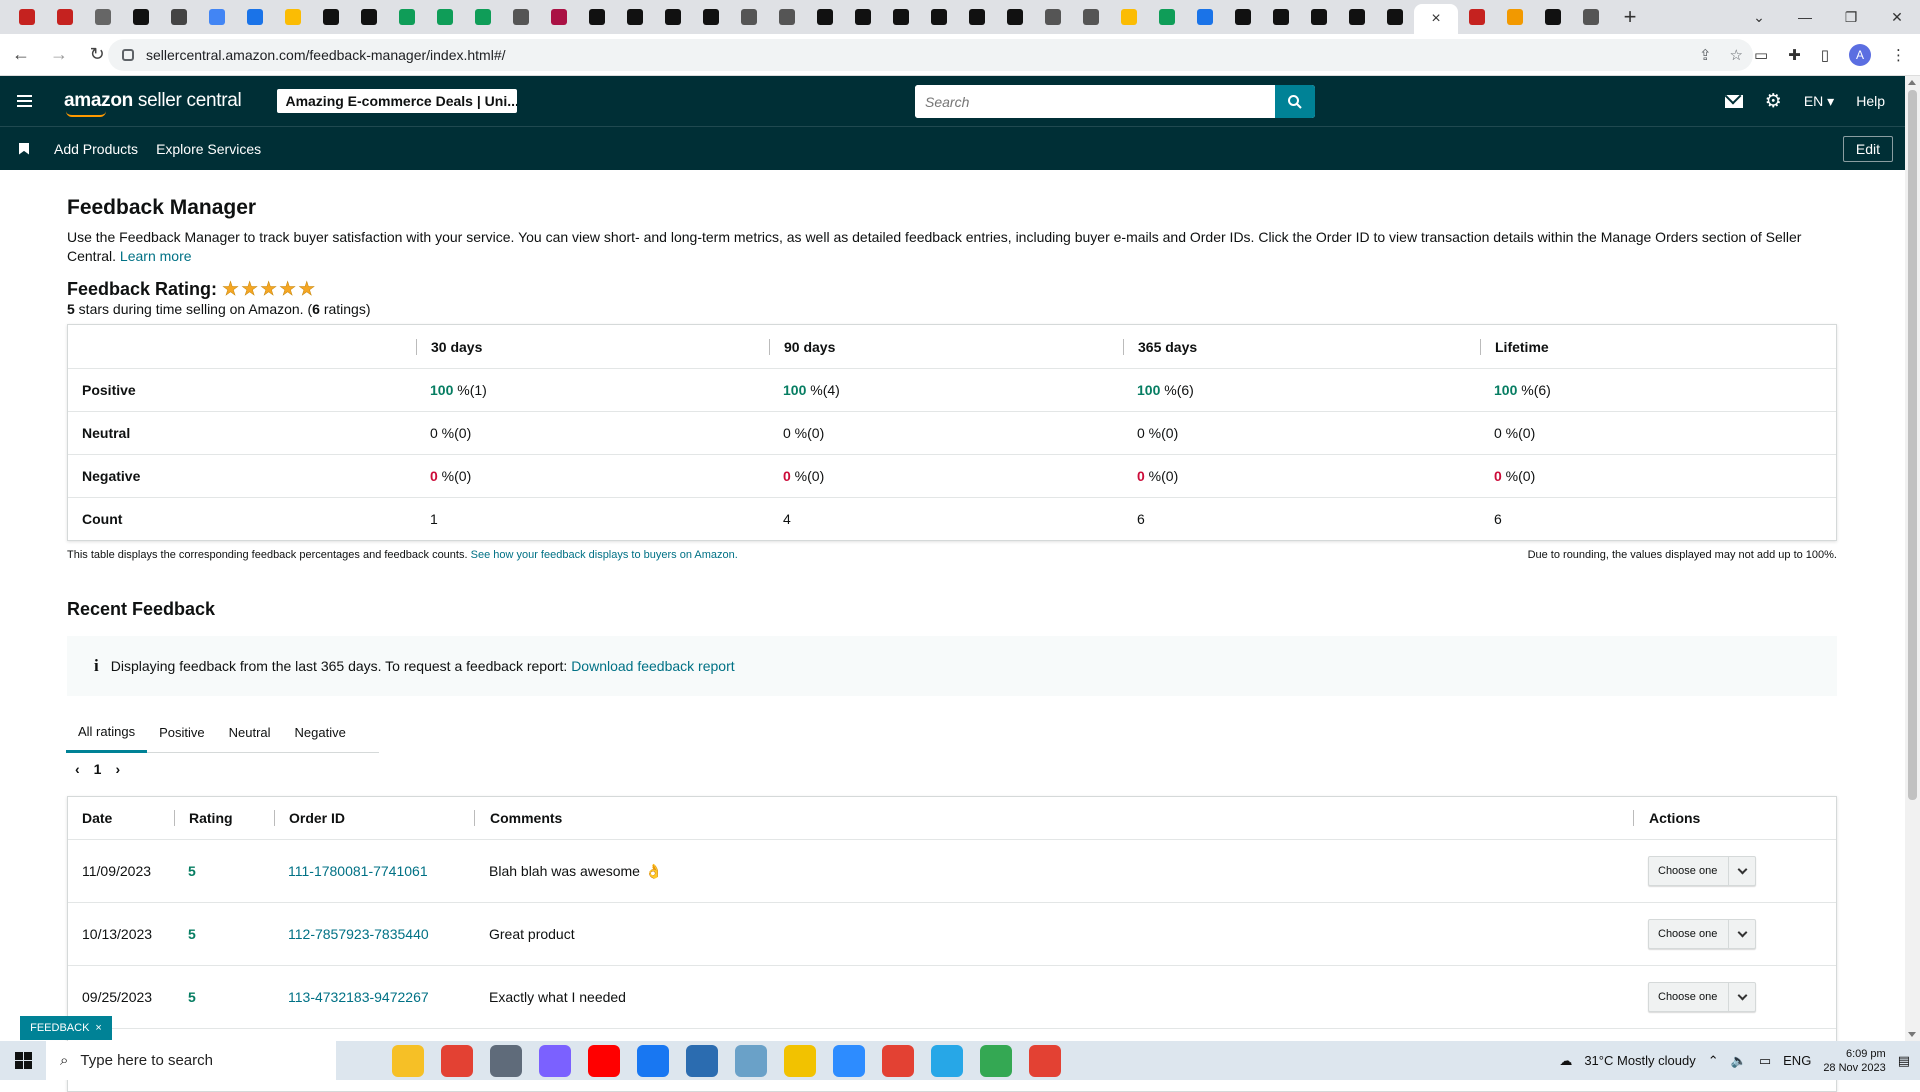  Describe the element at coordinates (374, 871) in the screenshot. I see `order-id-link: 111-1780081-7741061` at that location.